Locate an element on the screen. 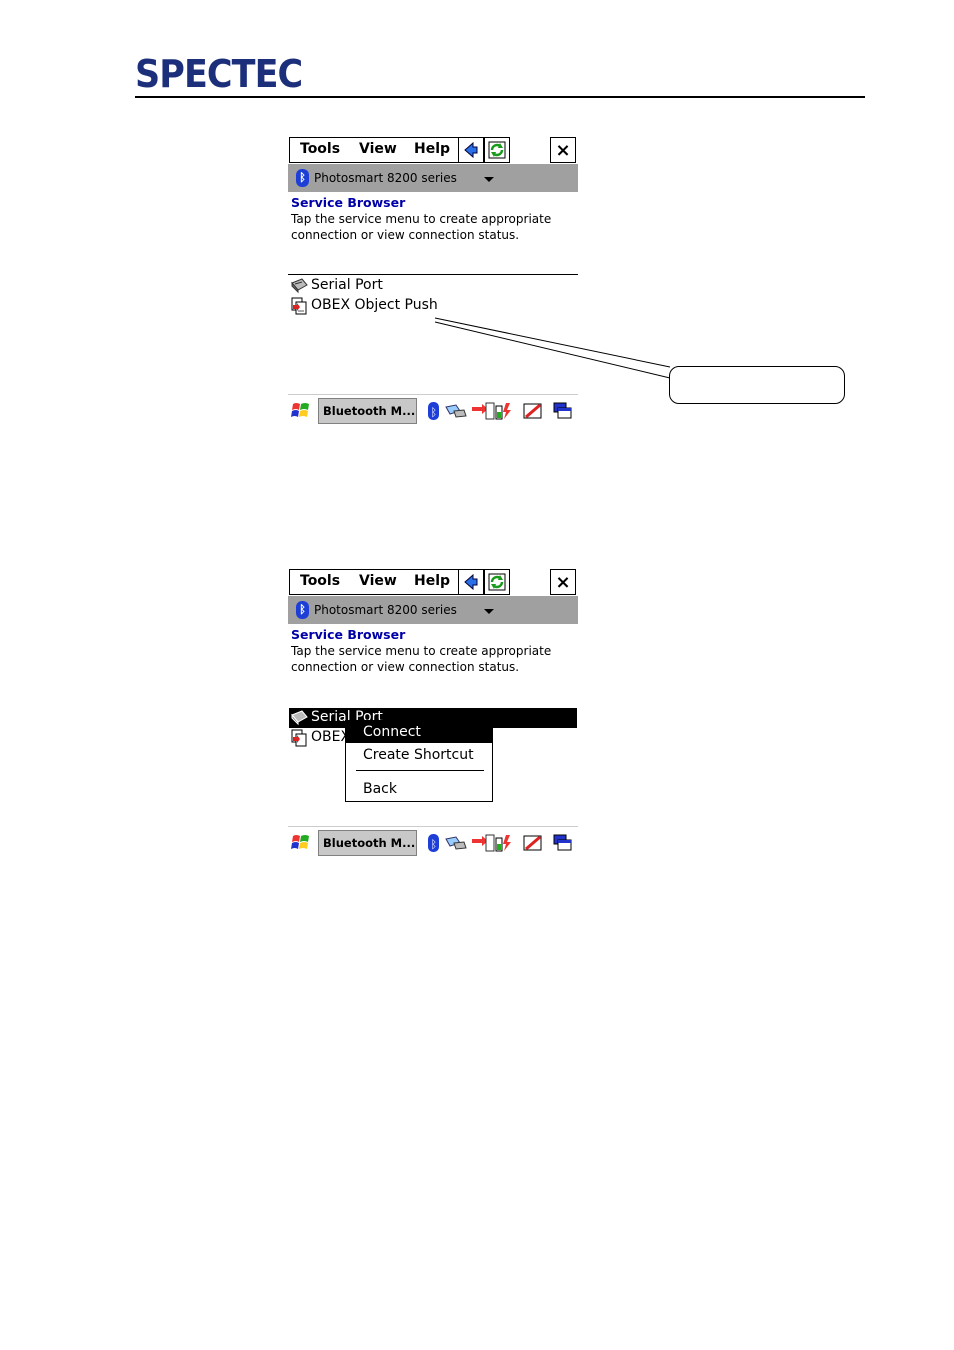 Image resolution: width=954 pixels, height=1350 pixels. service-item-obex-object-push: OBEX Object Push is located at coordinates (433, 306).